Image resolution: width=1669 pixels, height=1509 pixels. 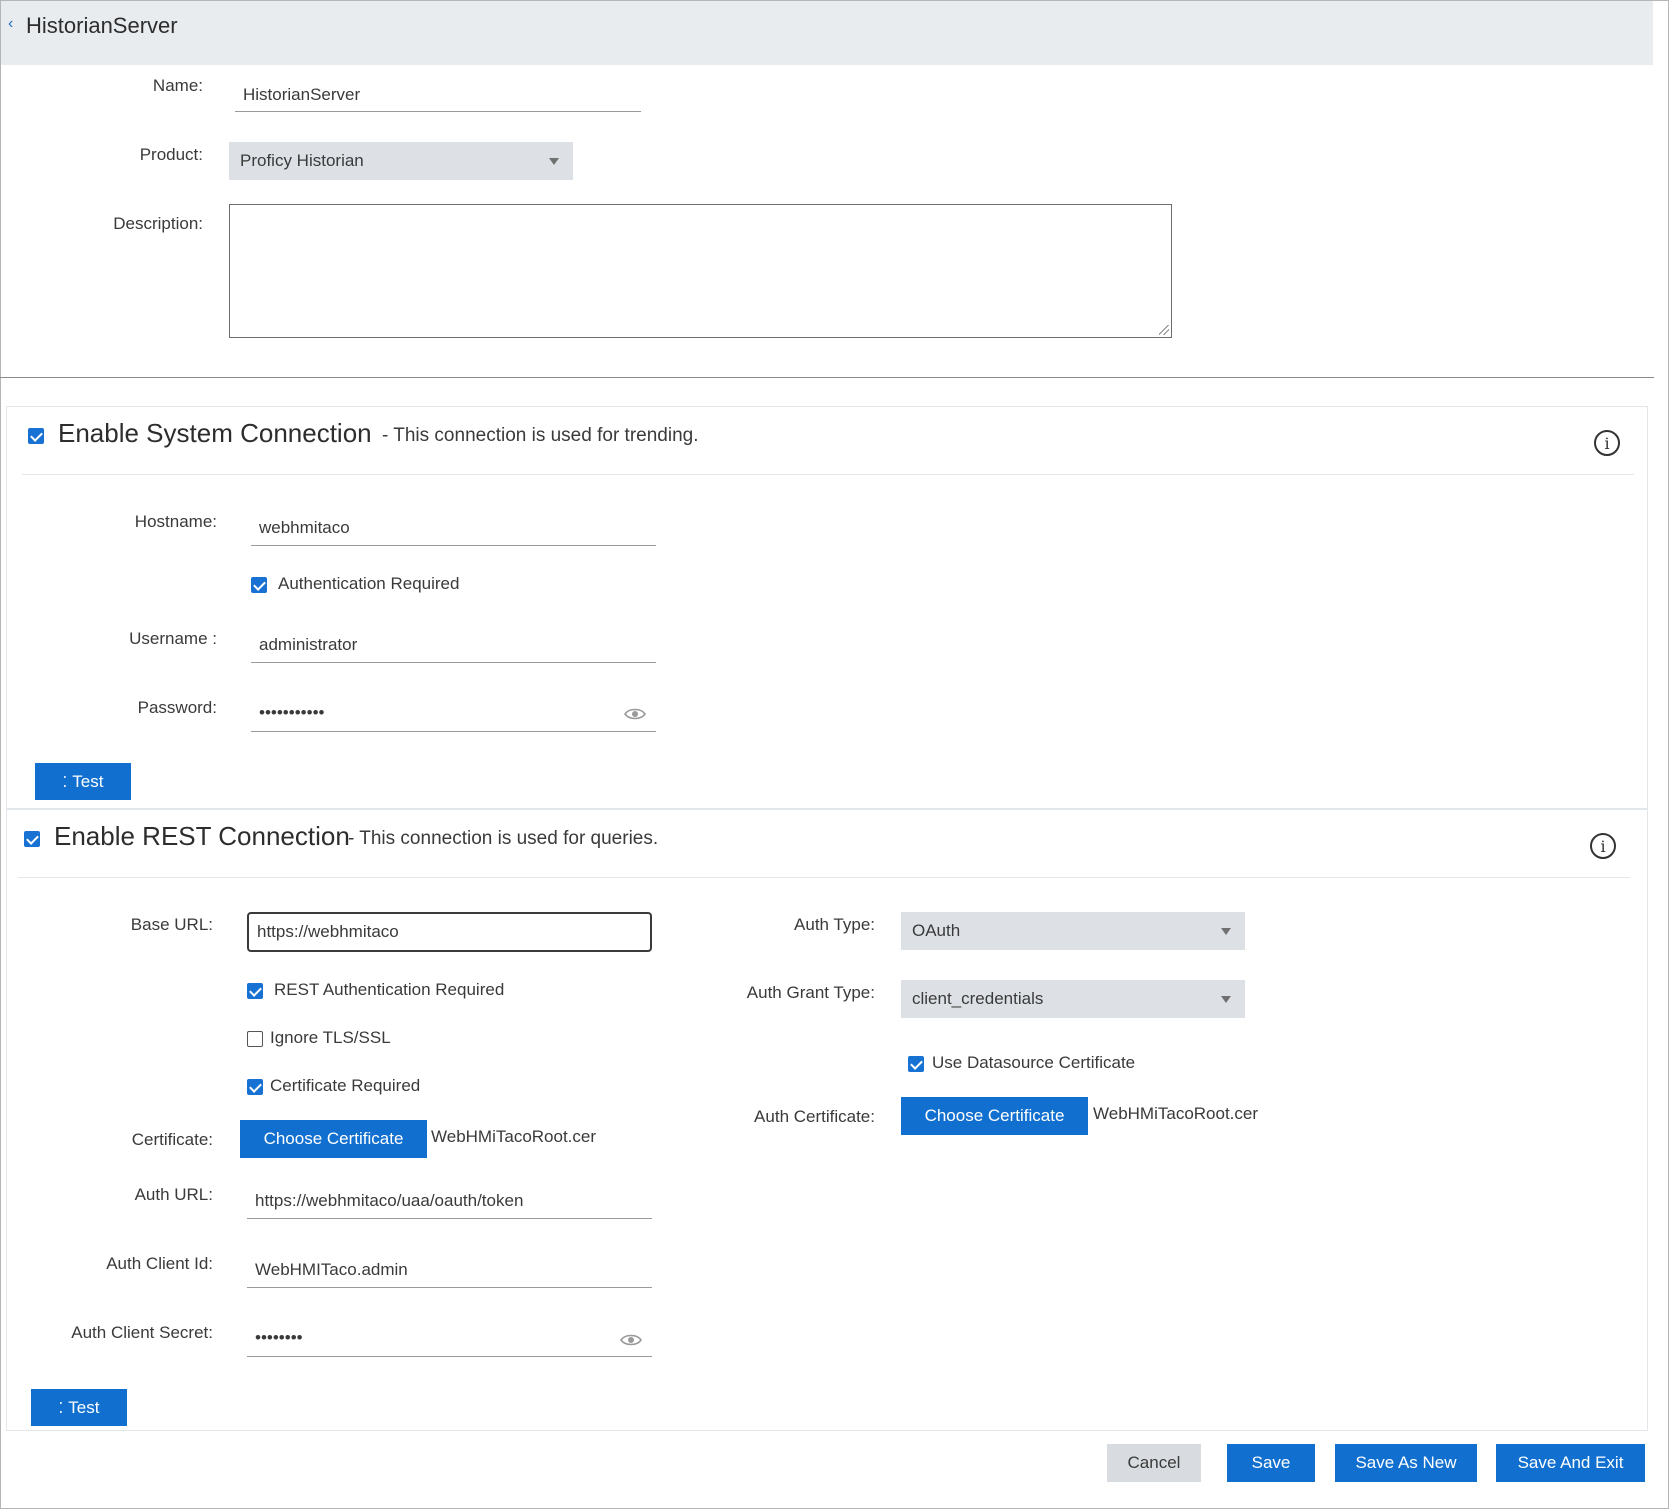 I want to click on ignore-tls-ssl-label: Ignore TLS/SSL, so click(x=330, y=1037).